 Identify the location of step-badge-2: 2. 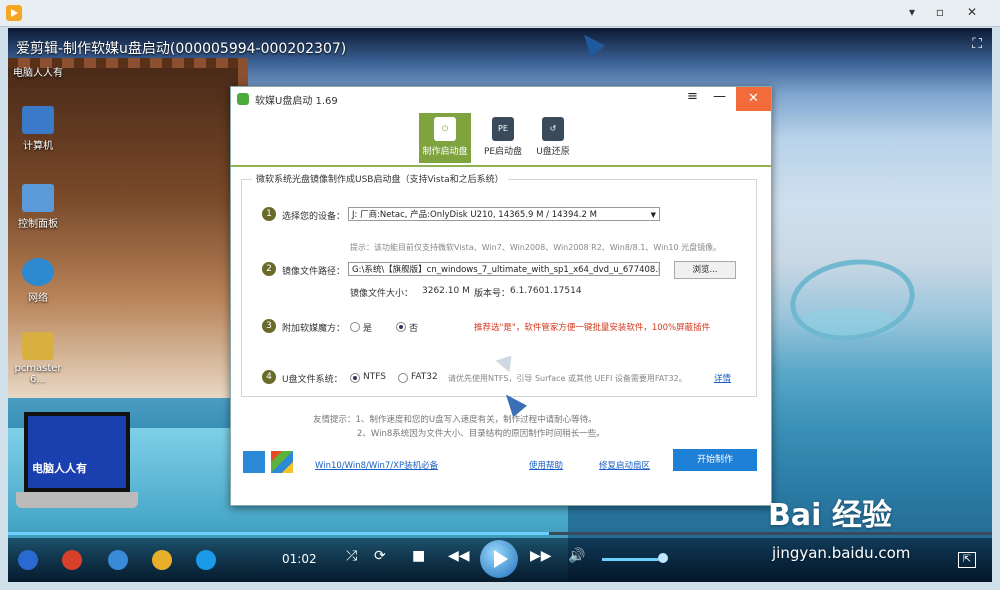
(269, 269).